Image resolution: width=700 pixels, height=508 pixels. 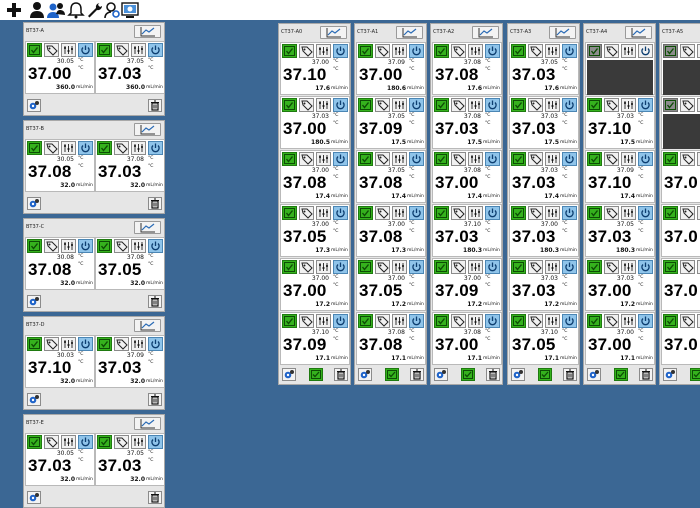 I want to click on monitor-icon, so click(x=130, y=10).